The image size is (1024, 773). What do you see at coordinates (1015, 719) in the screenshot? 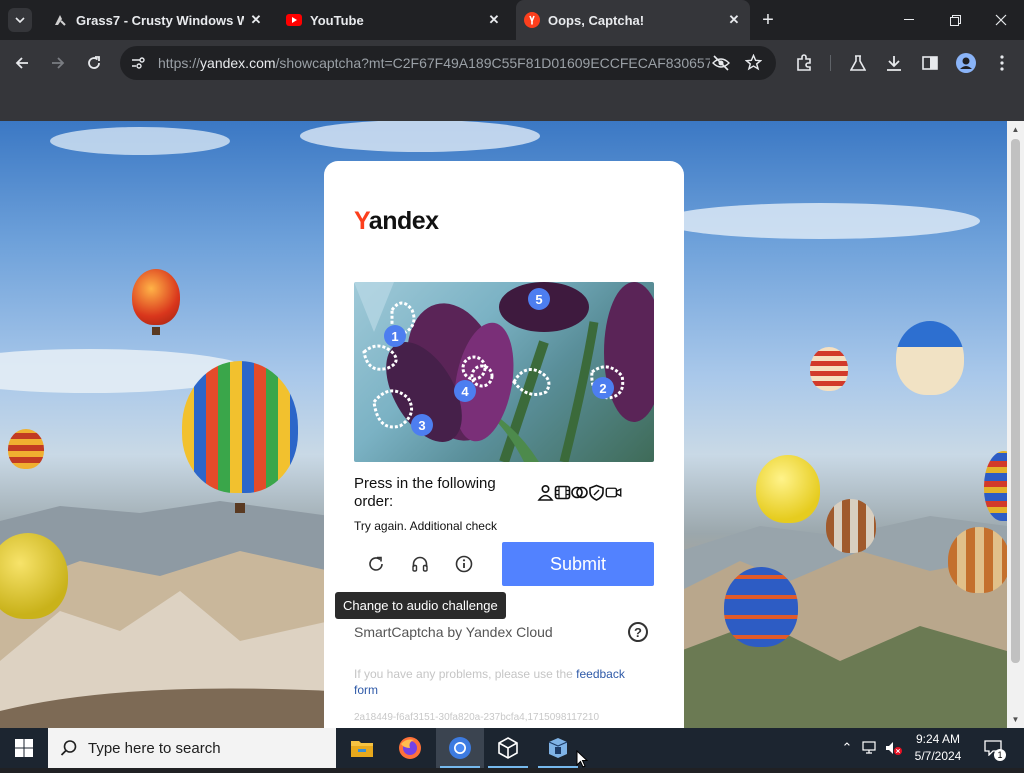
I see `scroll-down-icon: ▼` at bounding box center [1015, 719].